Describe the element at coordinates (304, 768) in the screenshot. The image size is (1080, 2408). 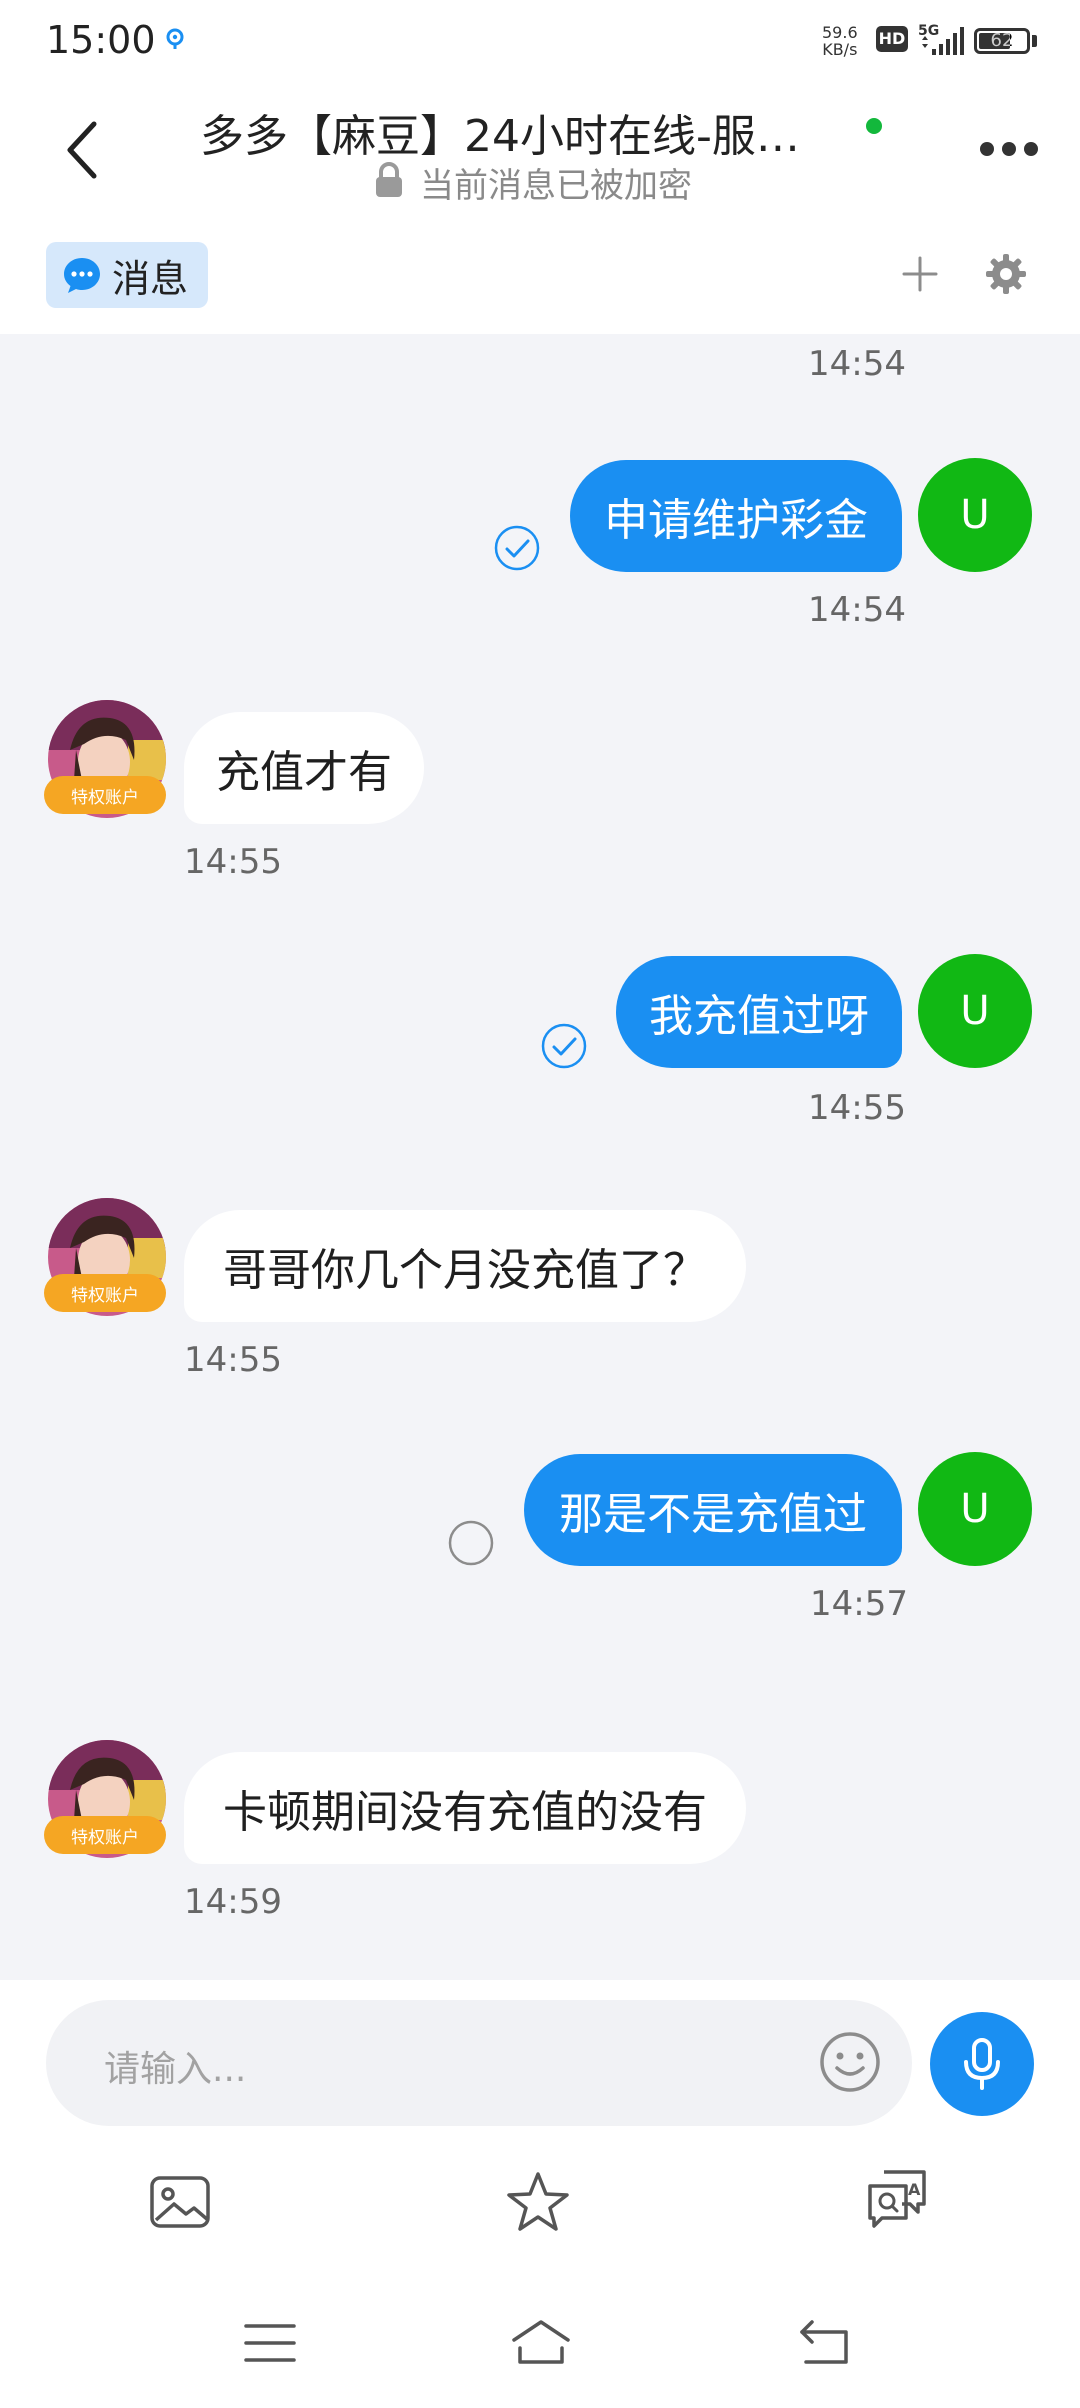
I see `message-bubble-received: 充值才有` at that location.